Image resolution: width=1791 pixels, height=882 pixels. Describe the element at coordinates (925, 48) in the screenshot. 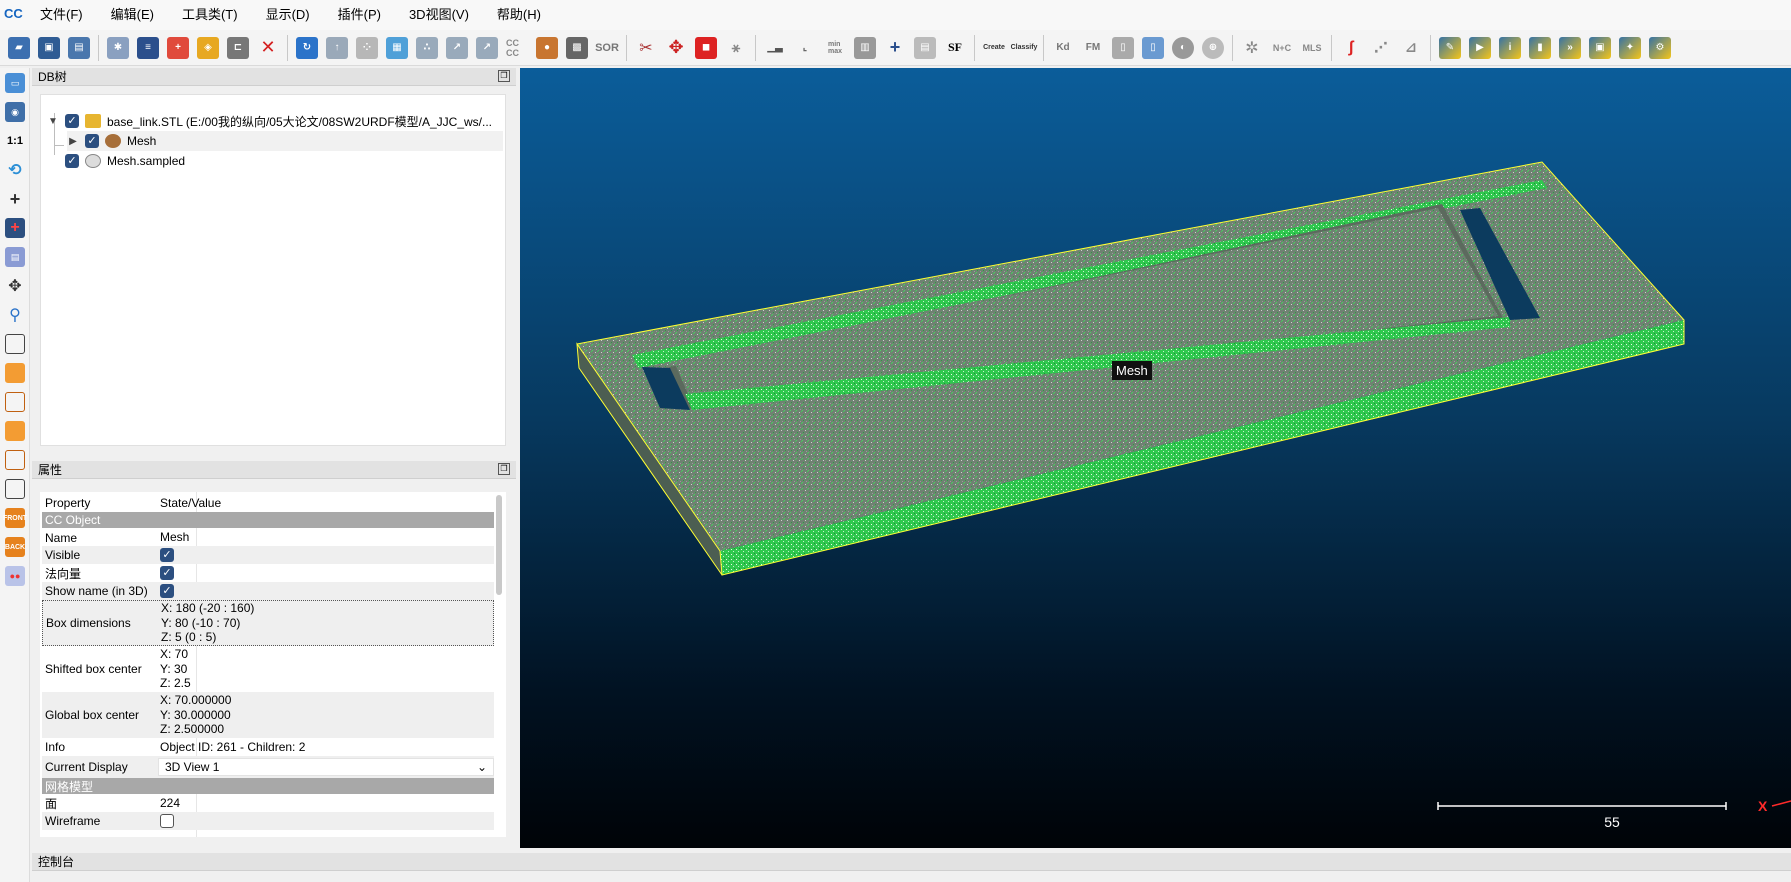

I see `calculator-button: ▤` at that location.